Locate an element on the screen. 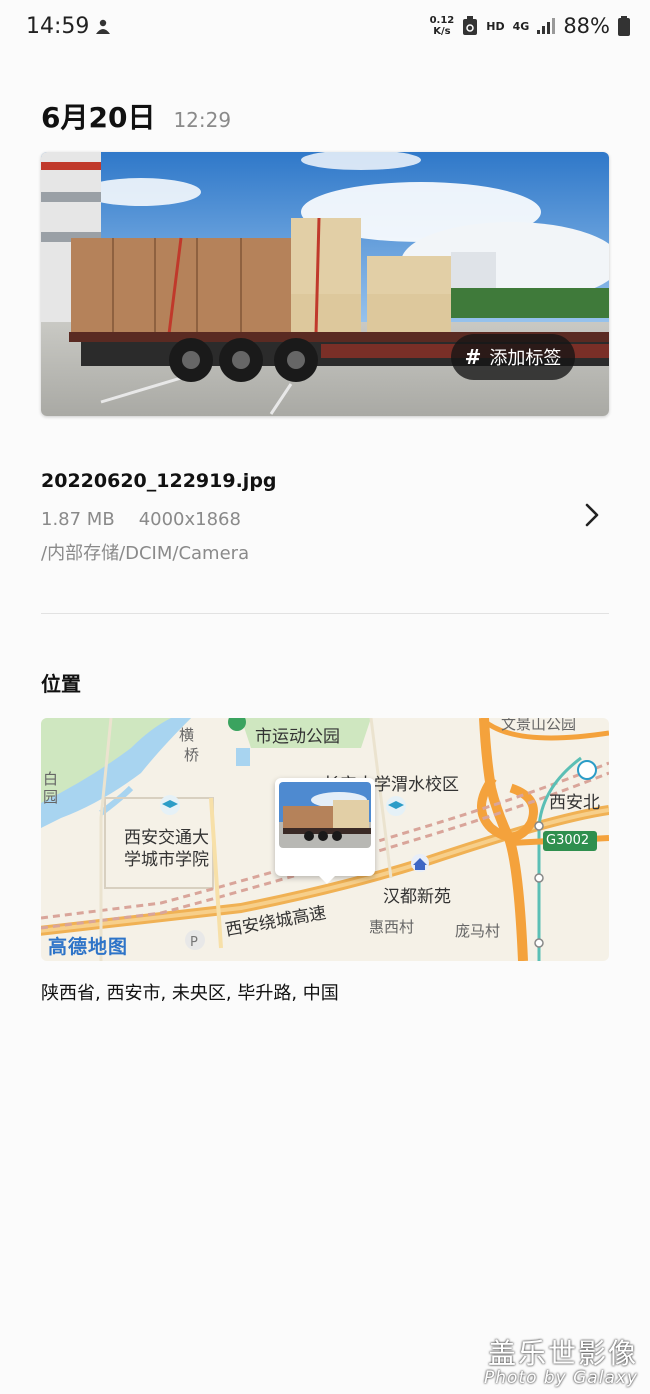  file-path: /内部存储/DCIM/Camera is located at coordinates (145, 553).